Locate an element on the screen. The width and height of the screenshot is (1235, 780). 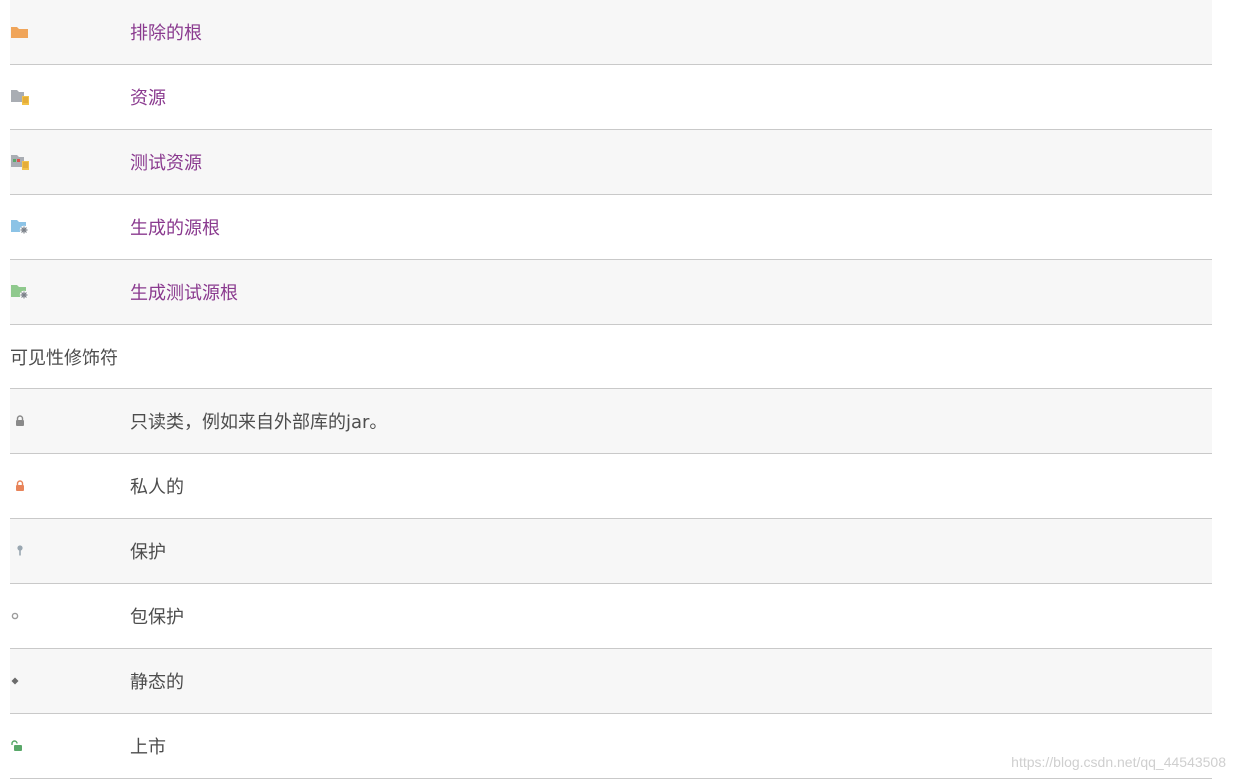
table-row: 包保护 is located at coordinates (611, 616).